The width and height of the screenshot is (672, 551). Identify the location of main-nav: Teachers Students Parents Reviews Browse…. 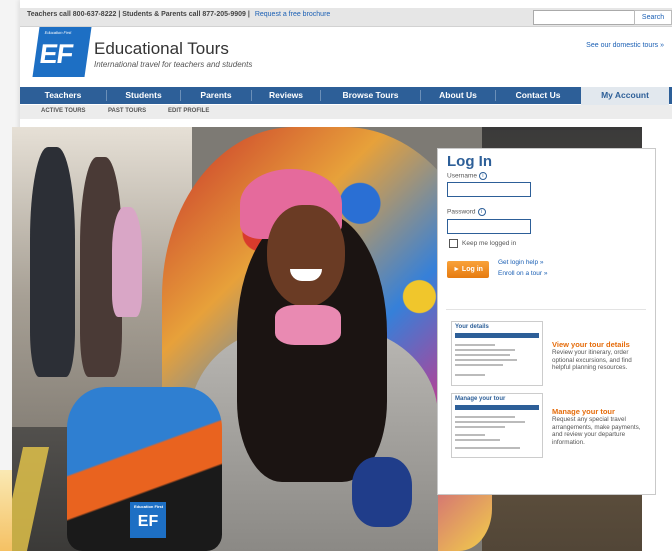
(346, 96).